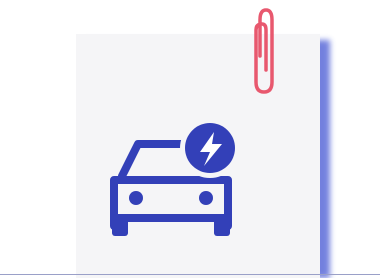 The image size is (380, 278). Describe the element at coordinates (210, 148) in the screenshot. I see `lightning-bolt-icon` at that location.